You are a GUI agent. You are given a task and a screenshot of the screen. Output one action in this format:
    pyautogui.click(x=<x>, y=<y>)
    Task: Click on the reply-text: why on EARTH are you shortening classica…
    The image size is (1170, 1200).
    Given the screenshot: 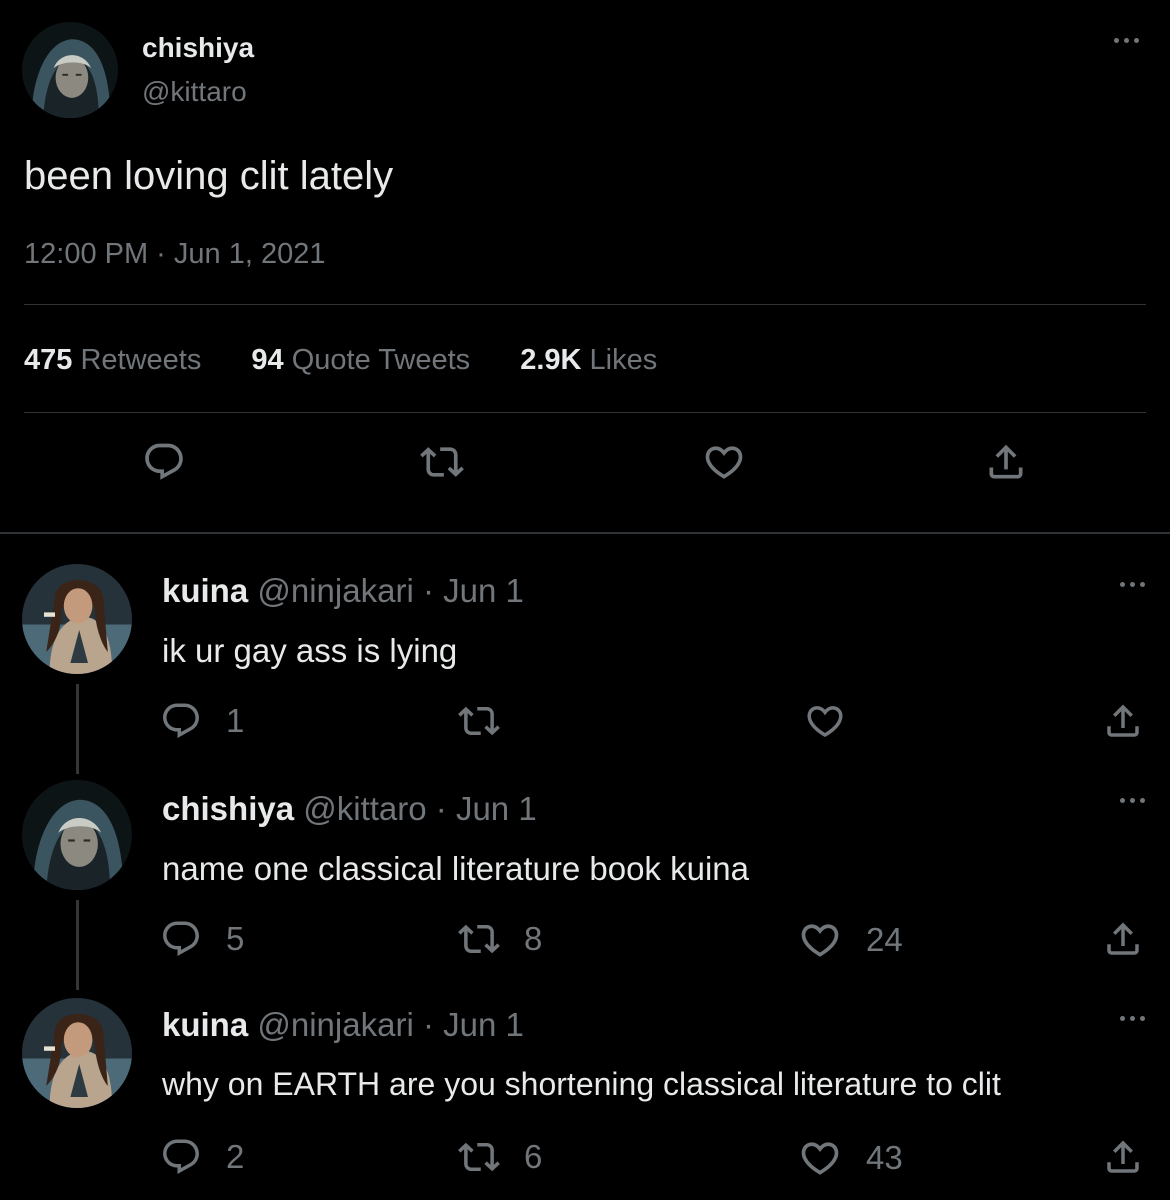 What is the action you would take?
    pyautogui.click(x=581, y=1084)
    